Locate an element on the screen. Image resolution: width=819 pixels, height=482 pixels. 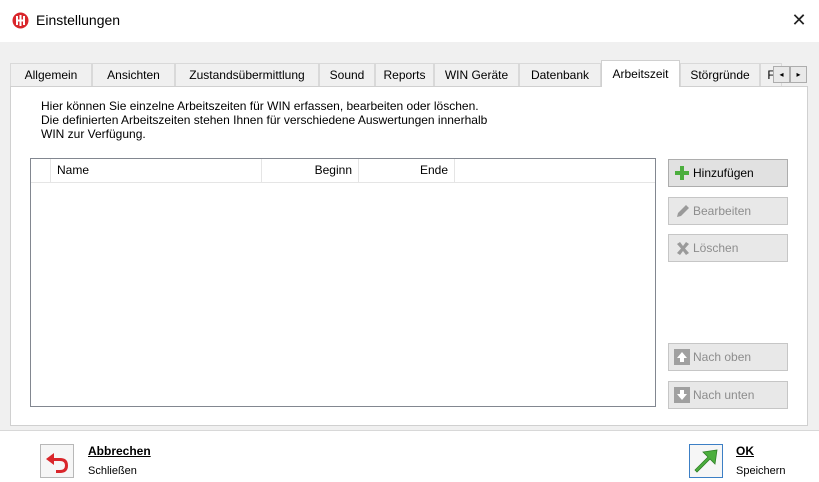
tab-scroll-right-button: ▸ is located at coordinates (798, 74).